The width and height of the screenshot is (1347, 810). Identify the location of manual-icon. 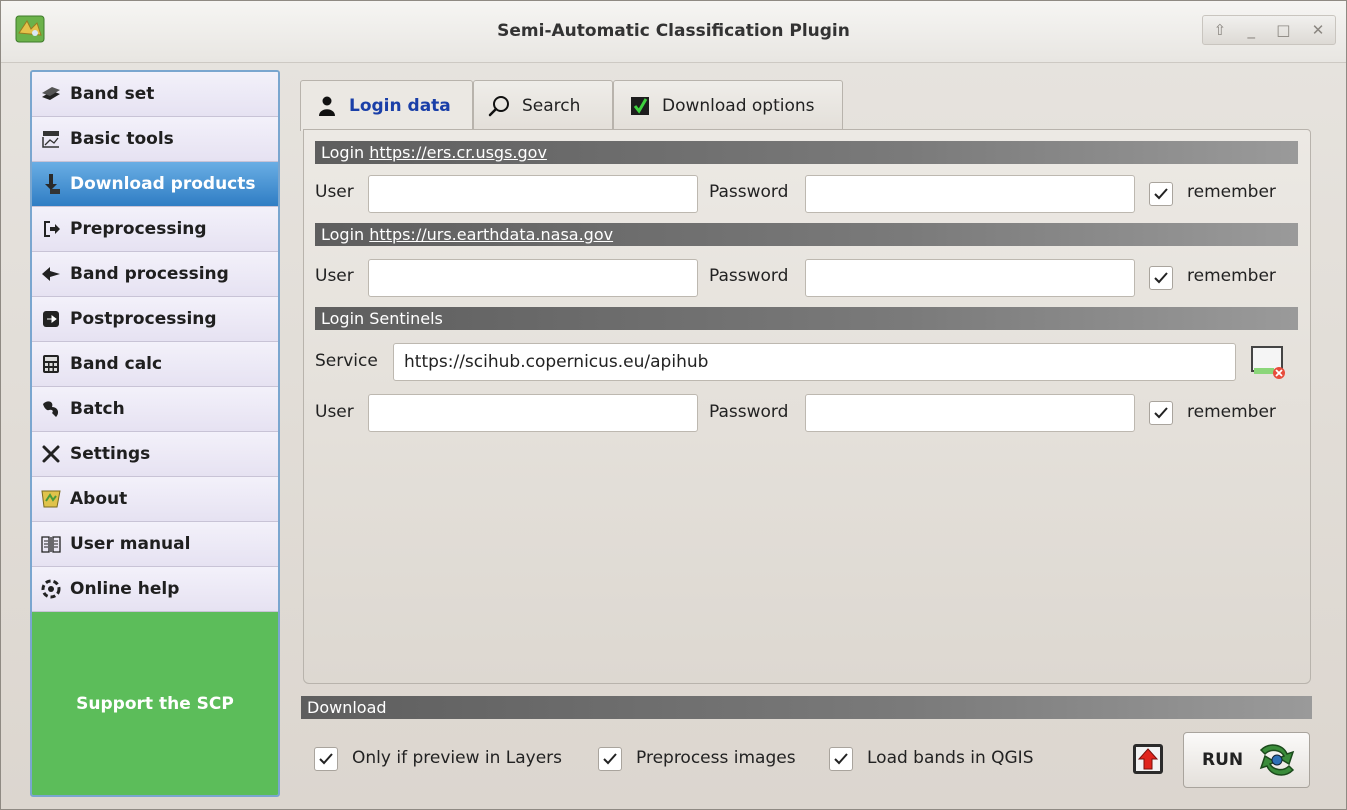
(51, 544).